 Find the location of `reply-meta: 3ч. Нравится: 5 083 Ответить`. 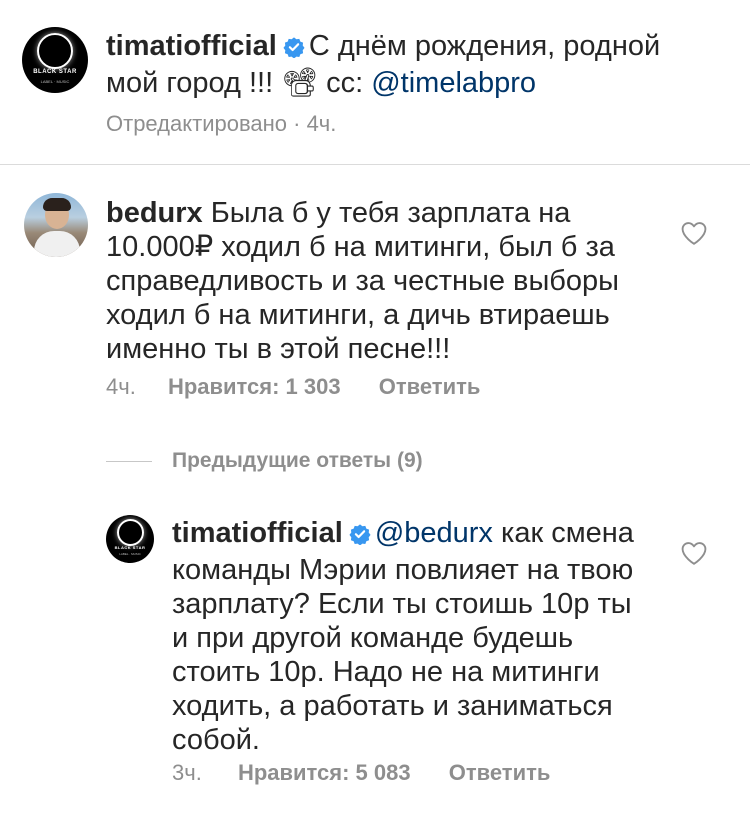

reply-meta: 3ч. Нравится: 5 083 Ответить is located at coordinates (361, 773).